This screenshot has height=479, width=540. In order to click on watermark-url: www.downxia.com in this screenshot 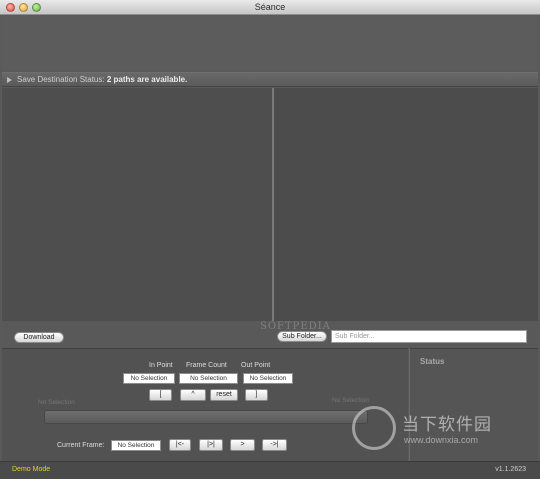, I will do `click(441, 440)`.